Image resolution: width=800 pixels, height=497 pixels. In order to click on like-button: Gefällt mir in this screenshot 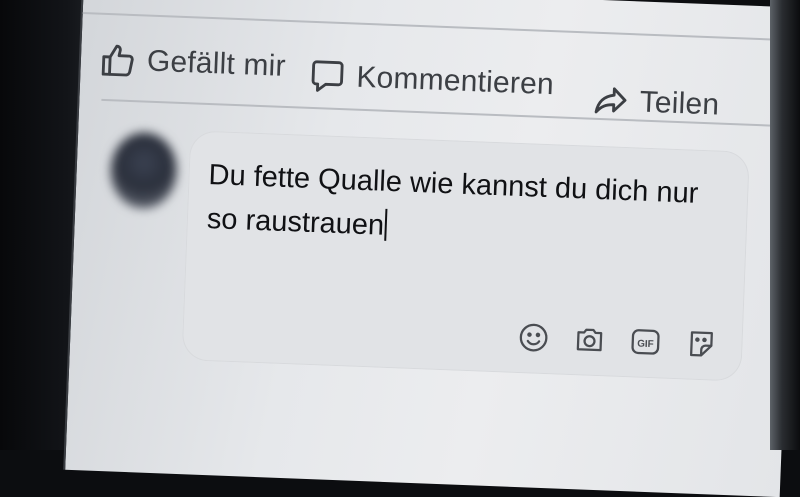, I will do `click(192, 63)`.